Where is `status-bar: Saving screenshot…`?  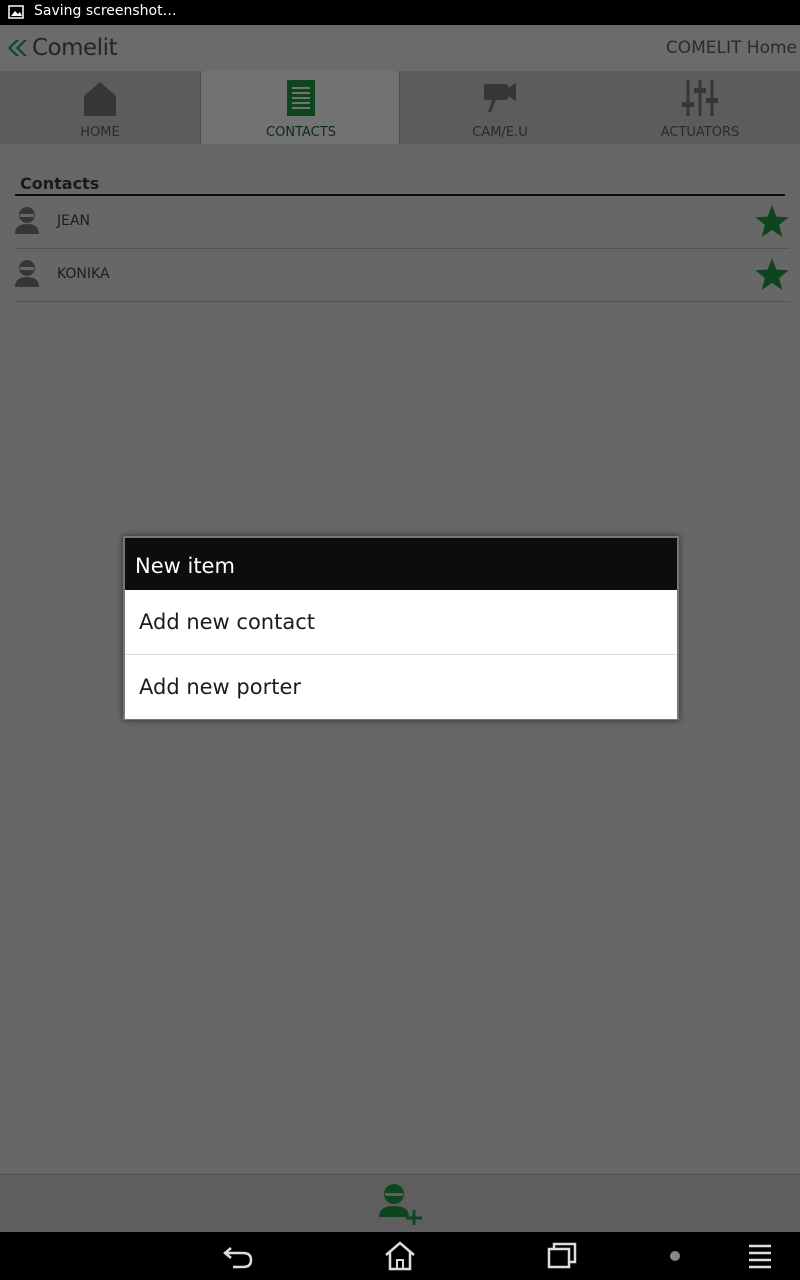
status-bar: Saving screenshot… is located at coordinates (400, 12).